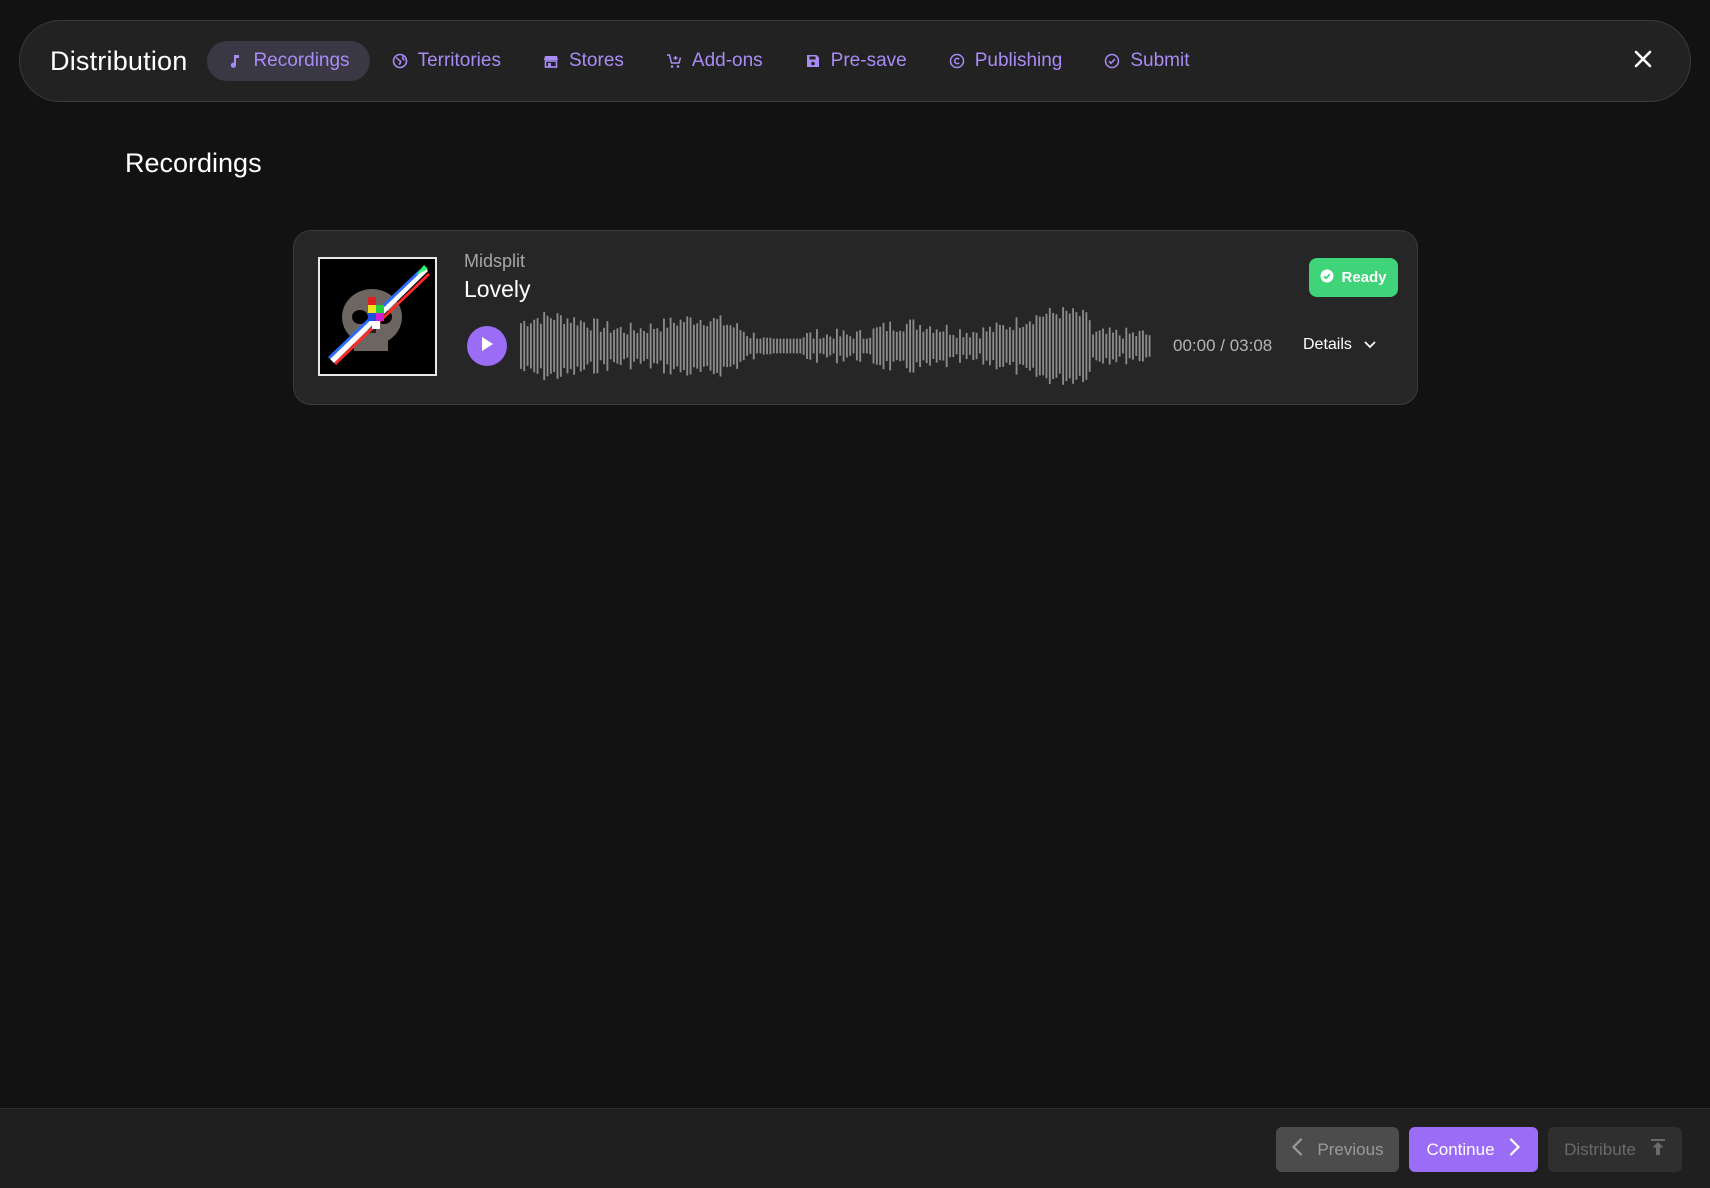 Image resolution: width=1710 pixels, height=1188 pixels. Describe the element at coordinates (856, 61) in the screenshot. I see `tab-pre-save: Pre-save` at that location.